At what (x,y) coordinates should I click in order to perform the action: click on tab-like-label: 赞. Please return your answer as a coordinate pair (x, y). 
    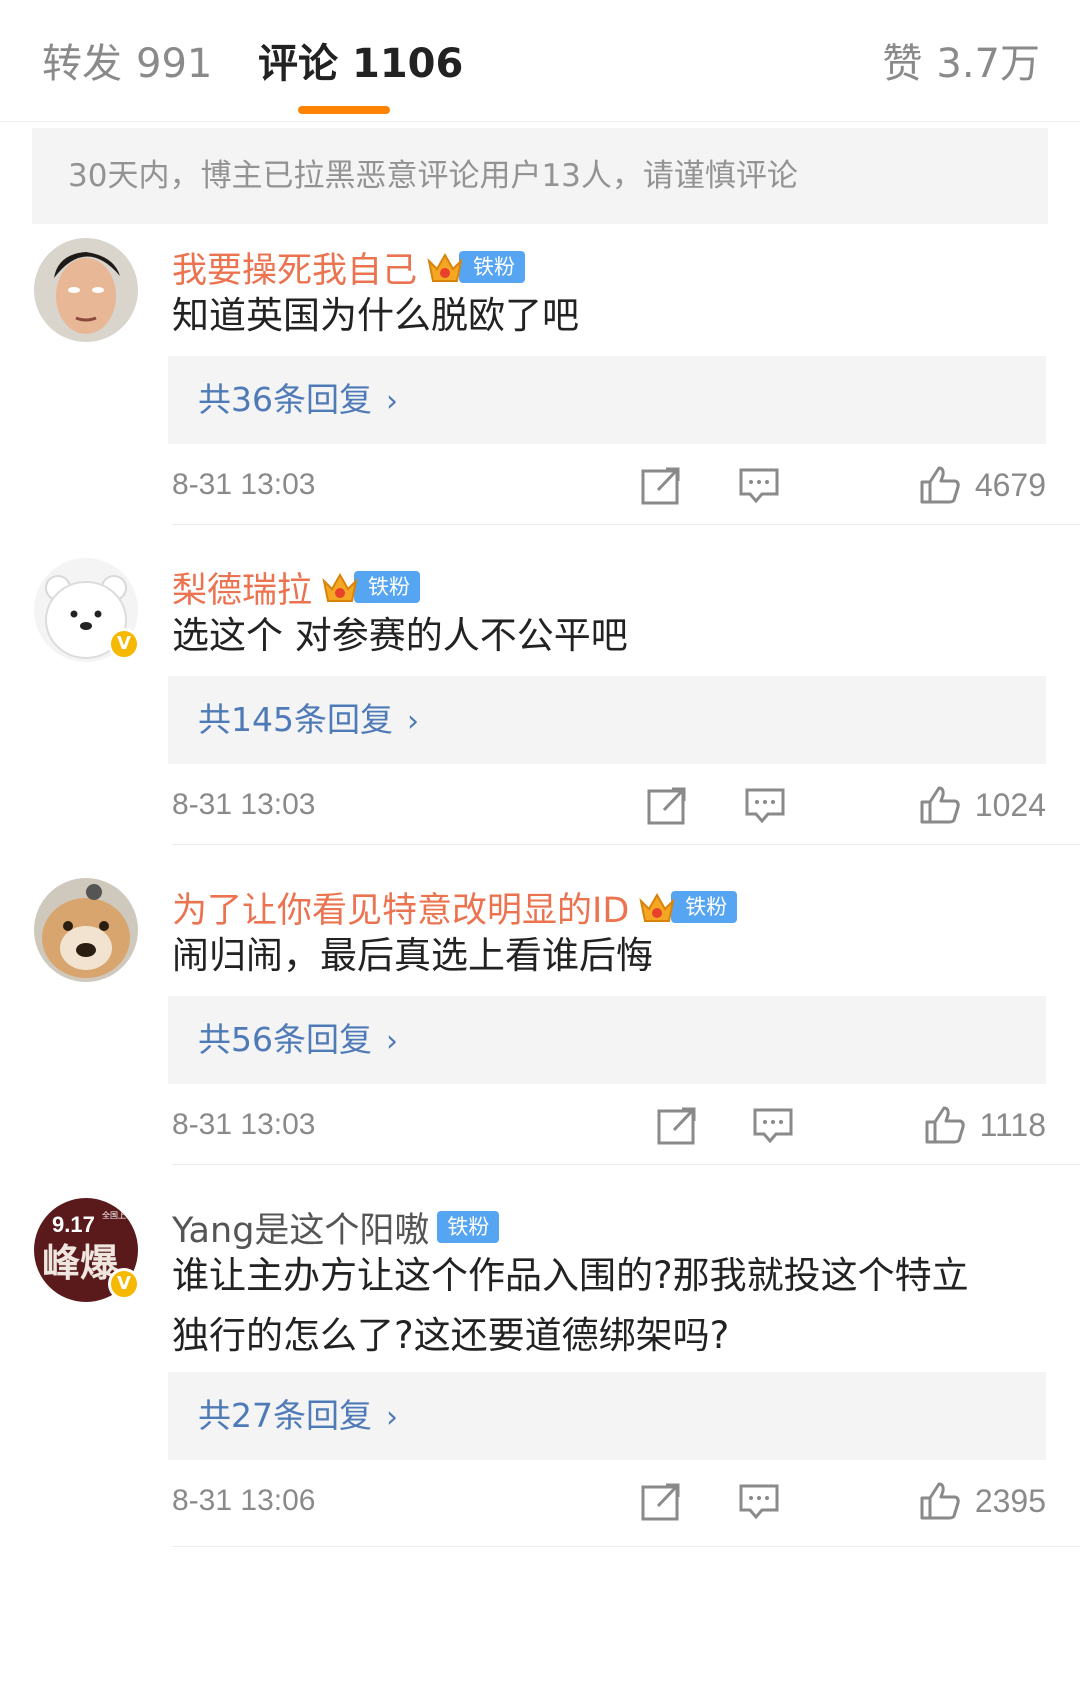
    Looking at the image, I should click on (902, 64).